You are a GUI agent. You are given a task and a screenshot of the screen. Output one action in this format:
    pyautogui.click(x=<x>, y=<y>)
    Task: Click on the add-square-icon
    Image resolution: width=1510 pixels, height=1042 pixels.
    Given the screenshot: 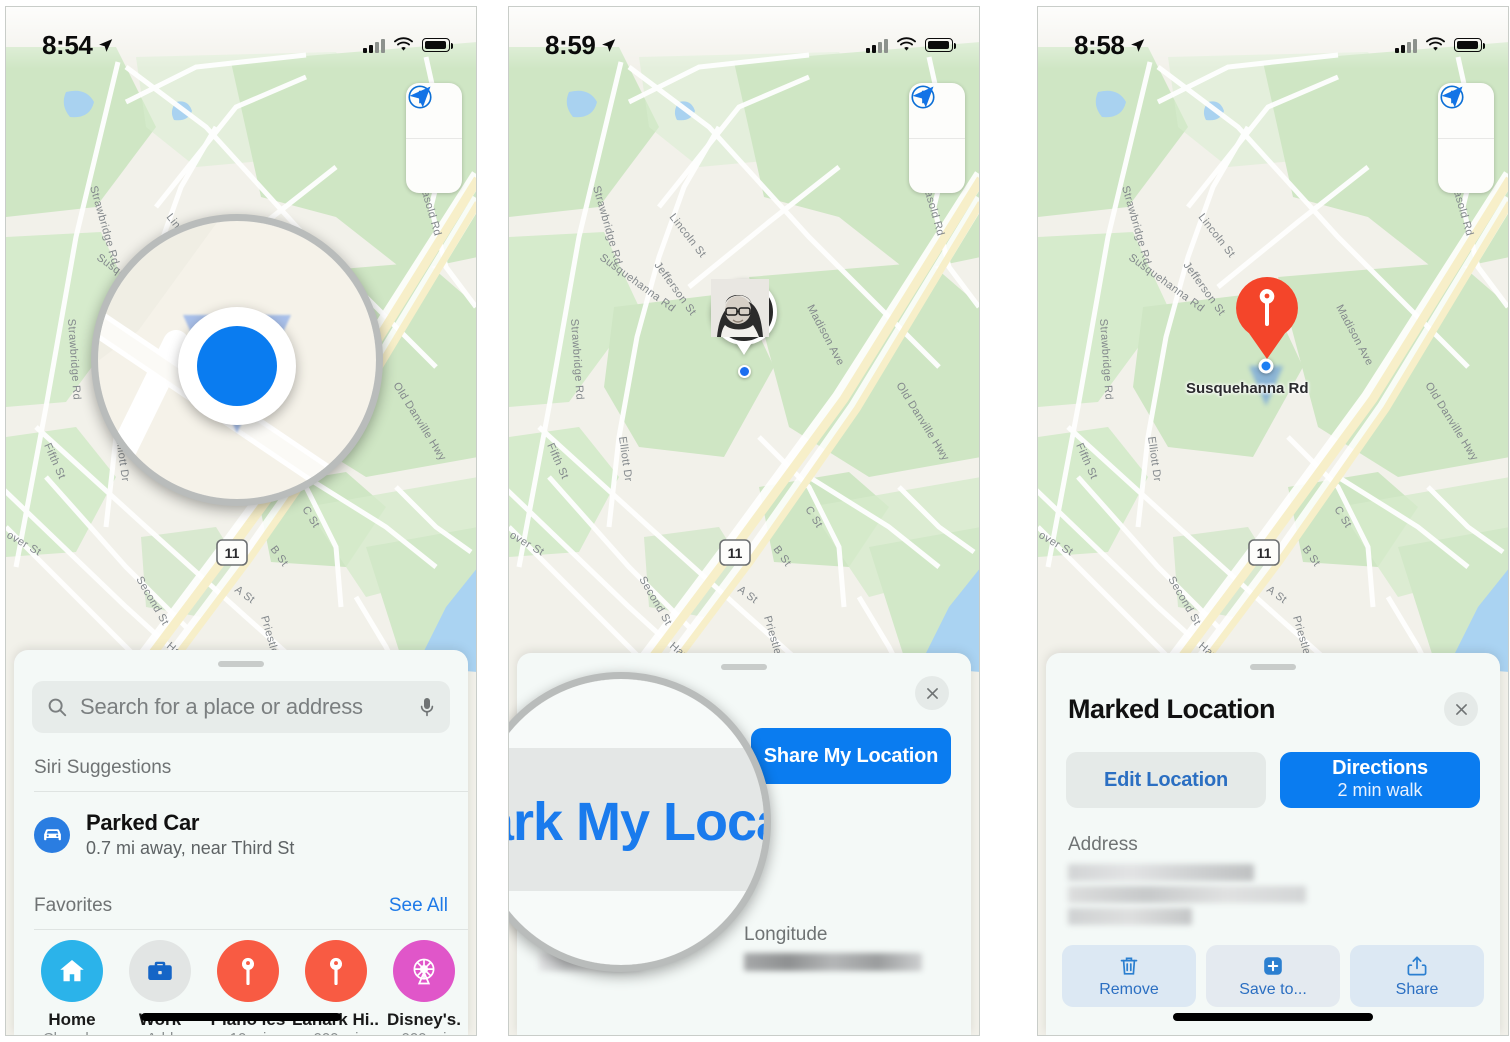 What is the action you would take?
    pyautogui.click(x=1273, y=965)
    